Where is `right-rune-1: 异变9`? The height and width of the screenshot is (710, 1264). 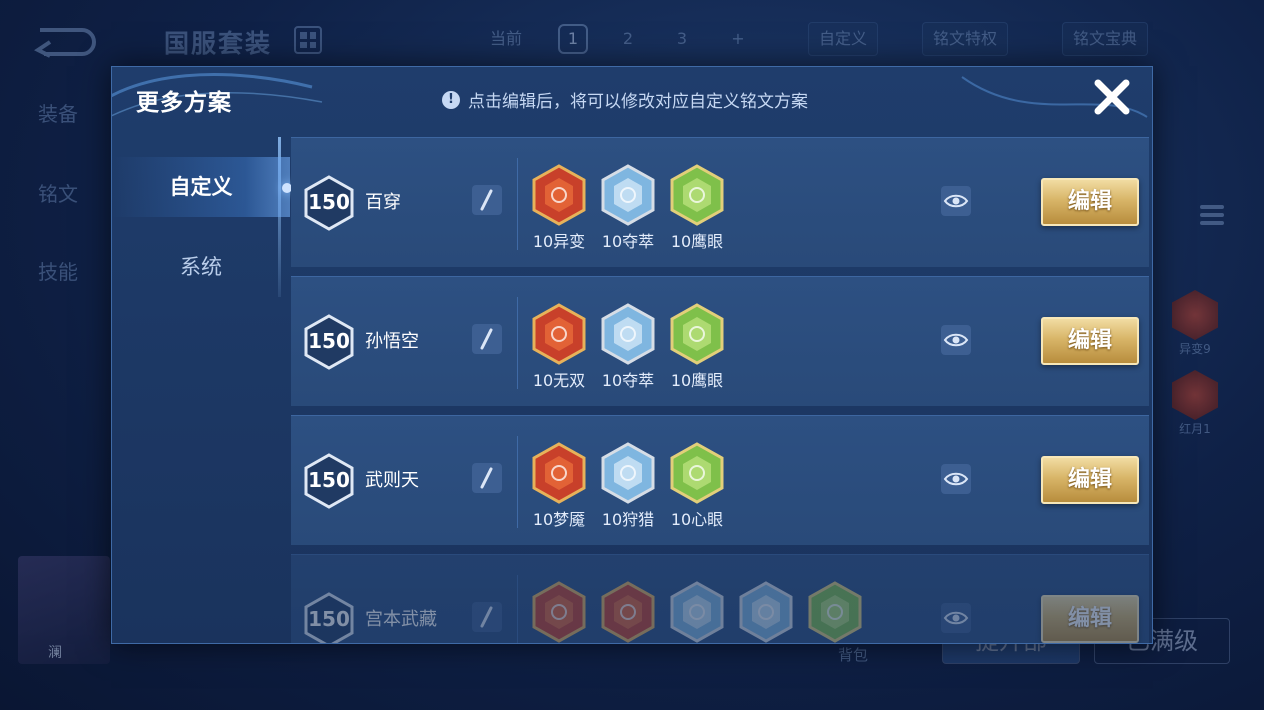
right-rune-1: 异变9 is located at coordinates (1195, 323).